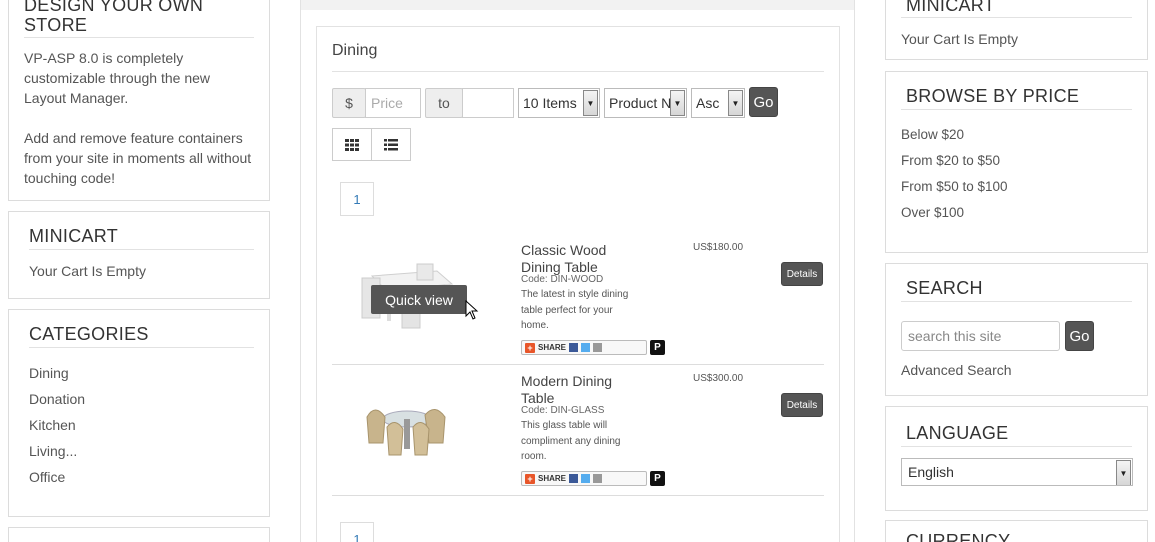 The height and width of the screenshot is (542, 1155). I want to click on list-icon, so click(391, 144).